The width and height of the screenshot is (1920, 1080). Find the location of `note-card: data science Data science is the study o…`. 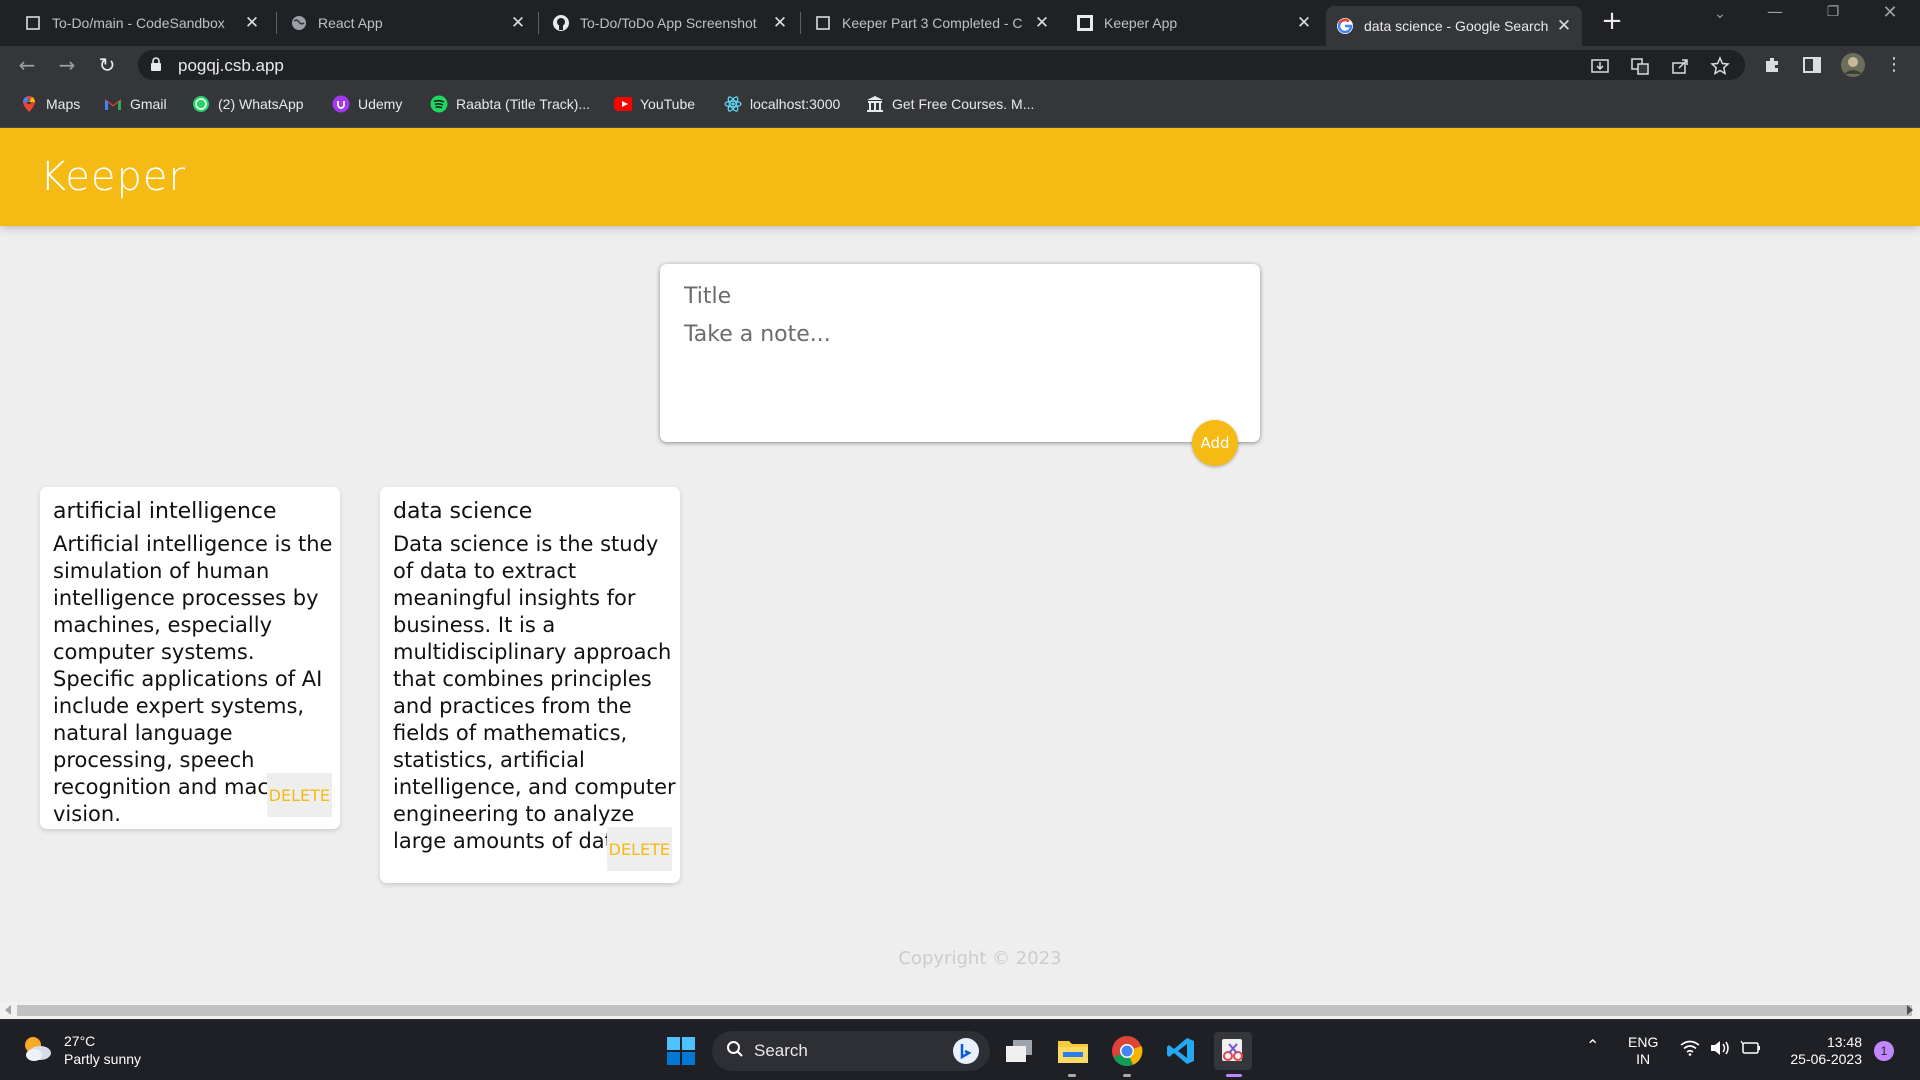

note-card: data science Data science is the study o… is located at coordinates (530, 685).